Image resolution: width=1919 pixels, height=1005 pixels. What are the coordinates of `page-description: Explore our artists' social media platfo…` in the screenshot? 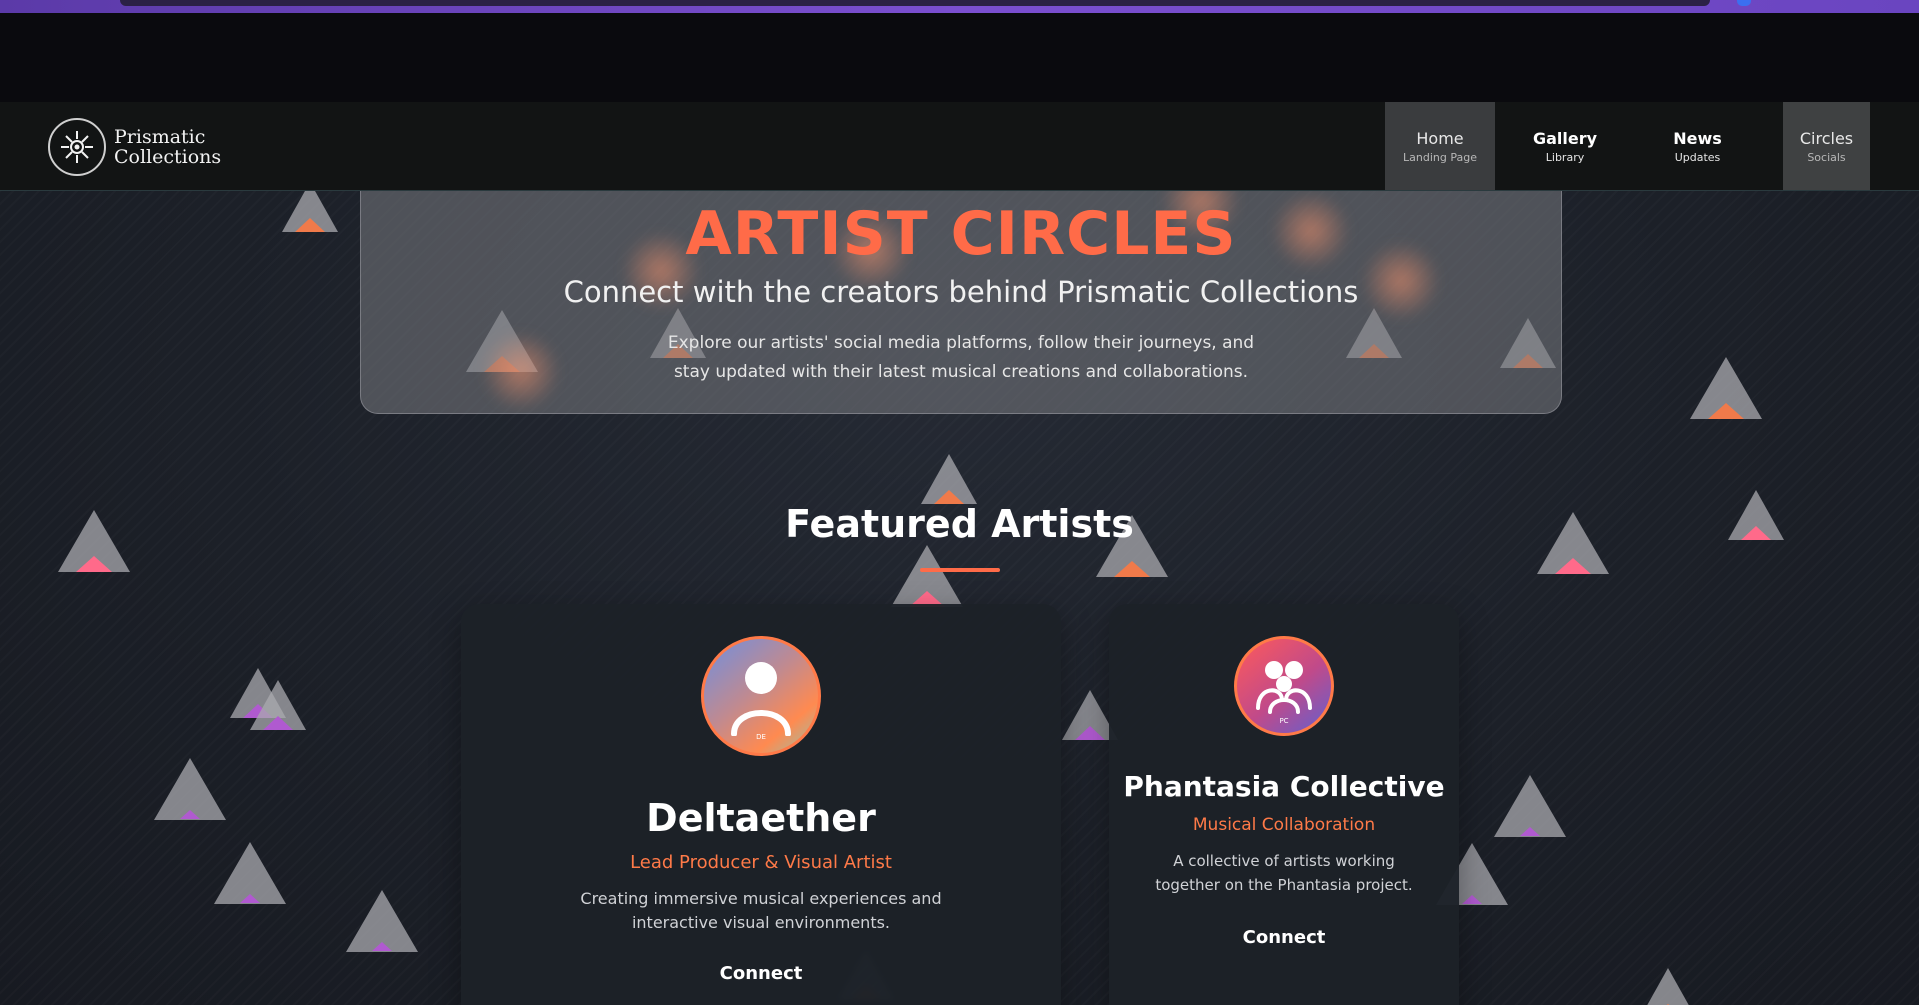 It's located at (961, 357).